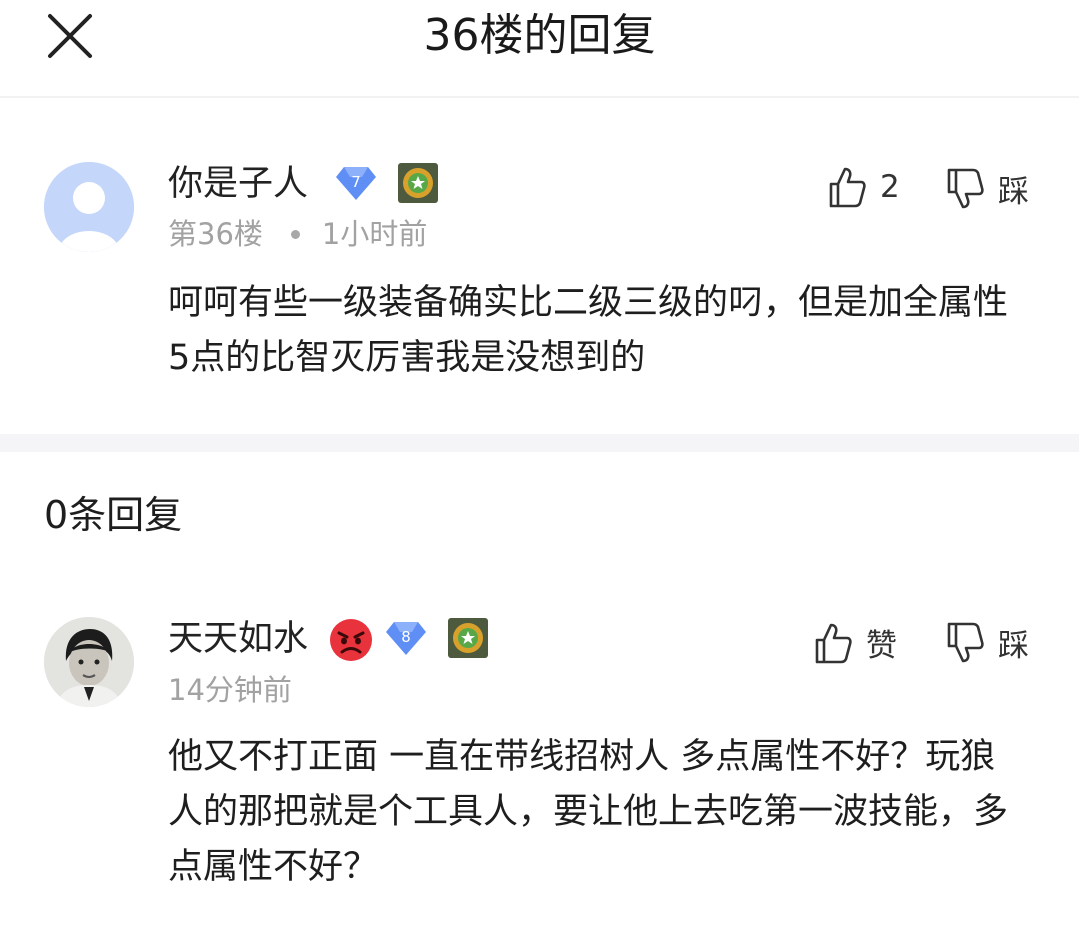  What do you see at coordinates (855, 642) in the screenshot?
I see `like-button: 赞` at bounding box center [855, 642].